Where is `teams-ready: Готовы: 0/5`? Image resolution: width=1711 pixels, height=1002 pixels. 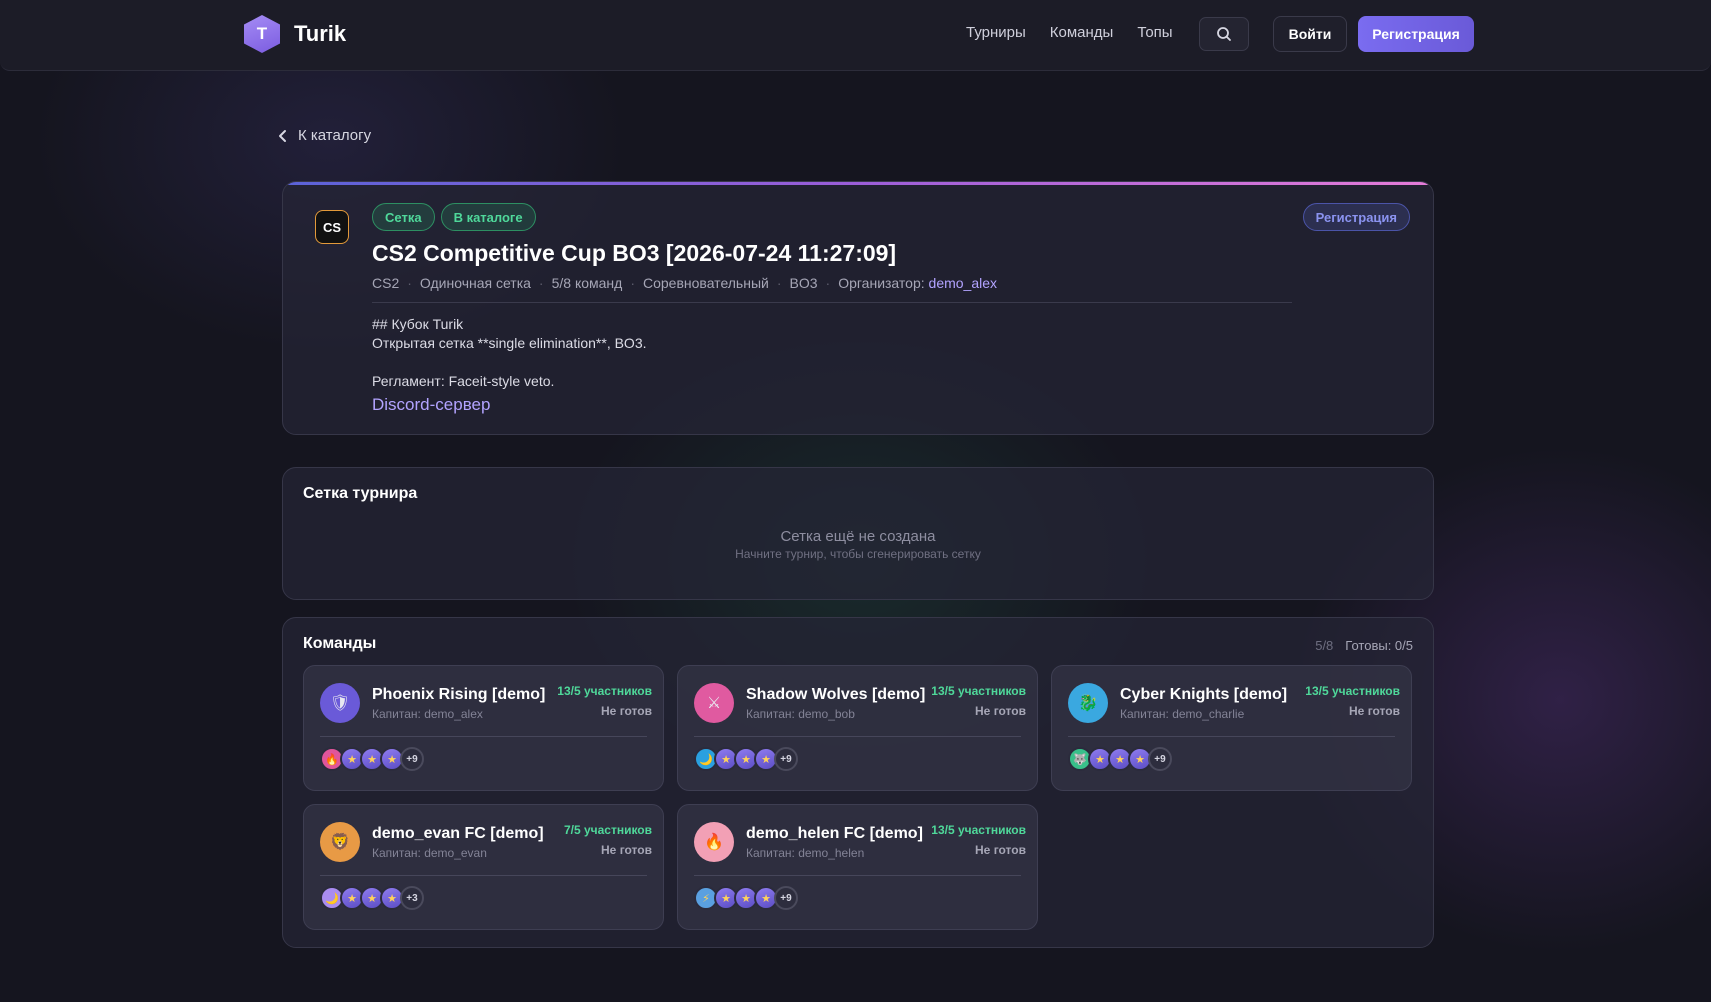 teams-ready: Готовы: 0/5 is located at coordinates (1379, 645).